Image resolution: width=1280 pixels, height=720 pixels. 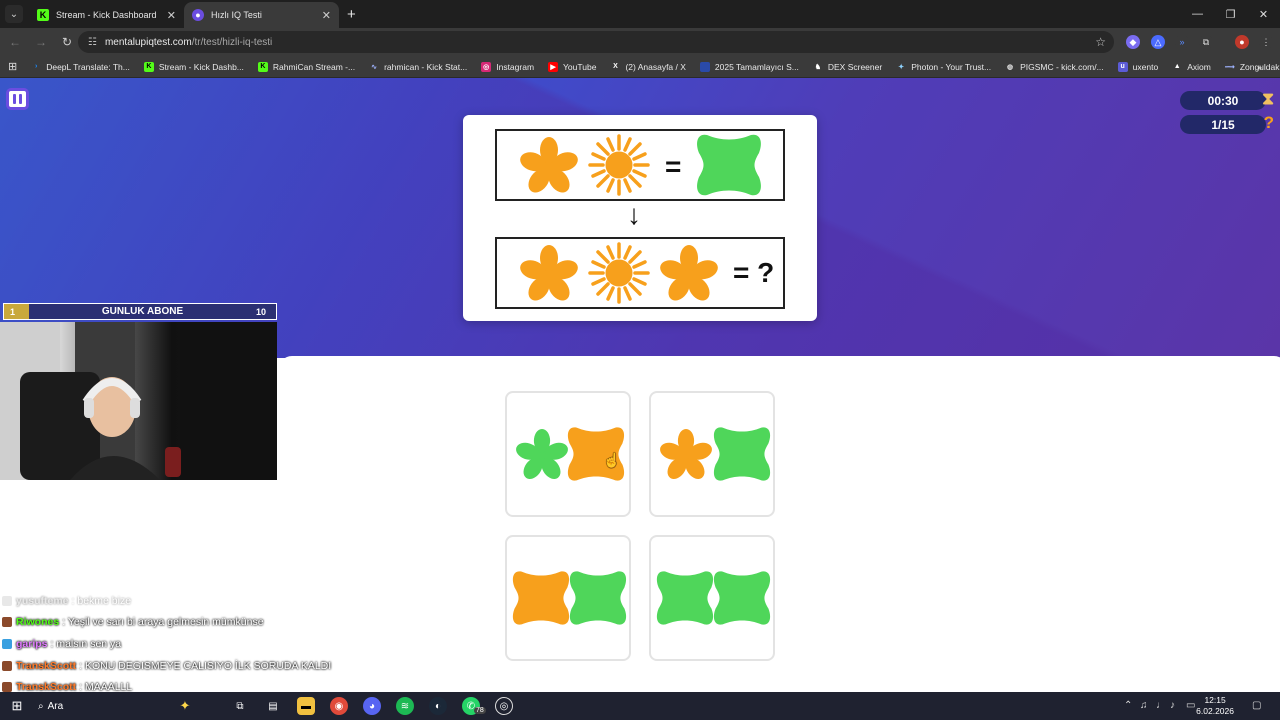 I want to click on task-view-icon: ⧉, so click(x=240, y=706).